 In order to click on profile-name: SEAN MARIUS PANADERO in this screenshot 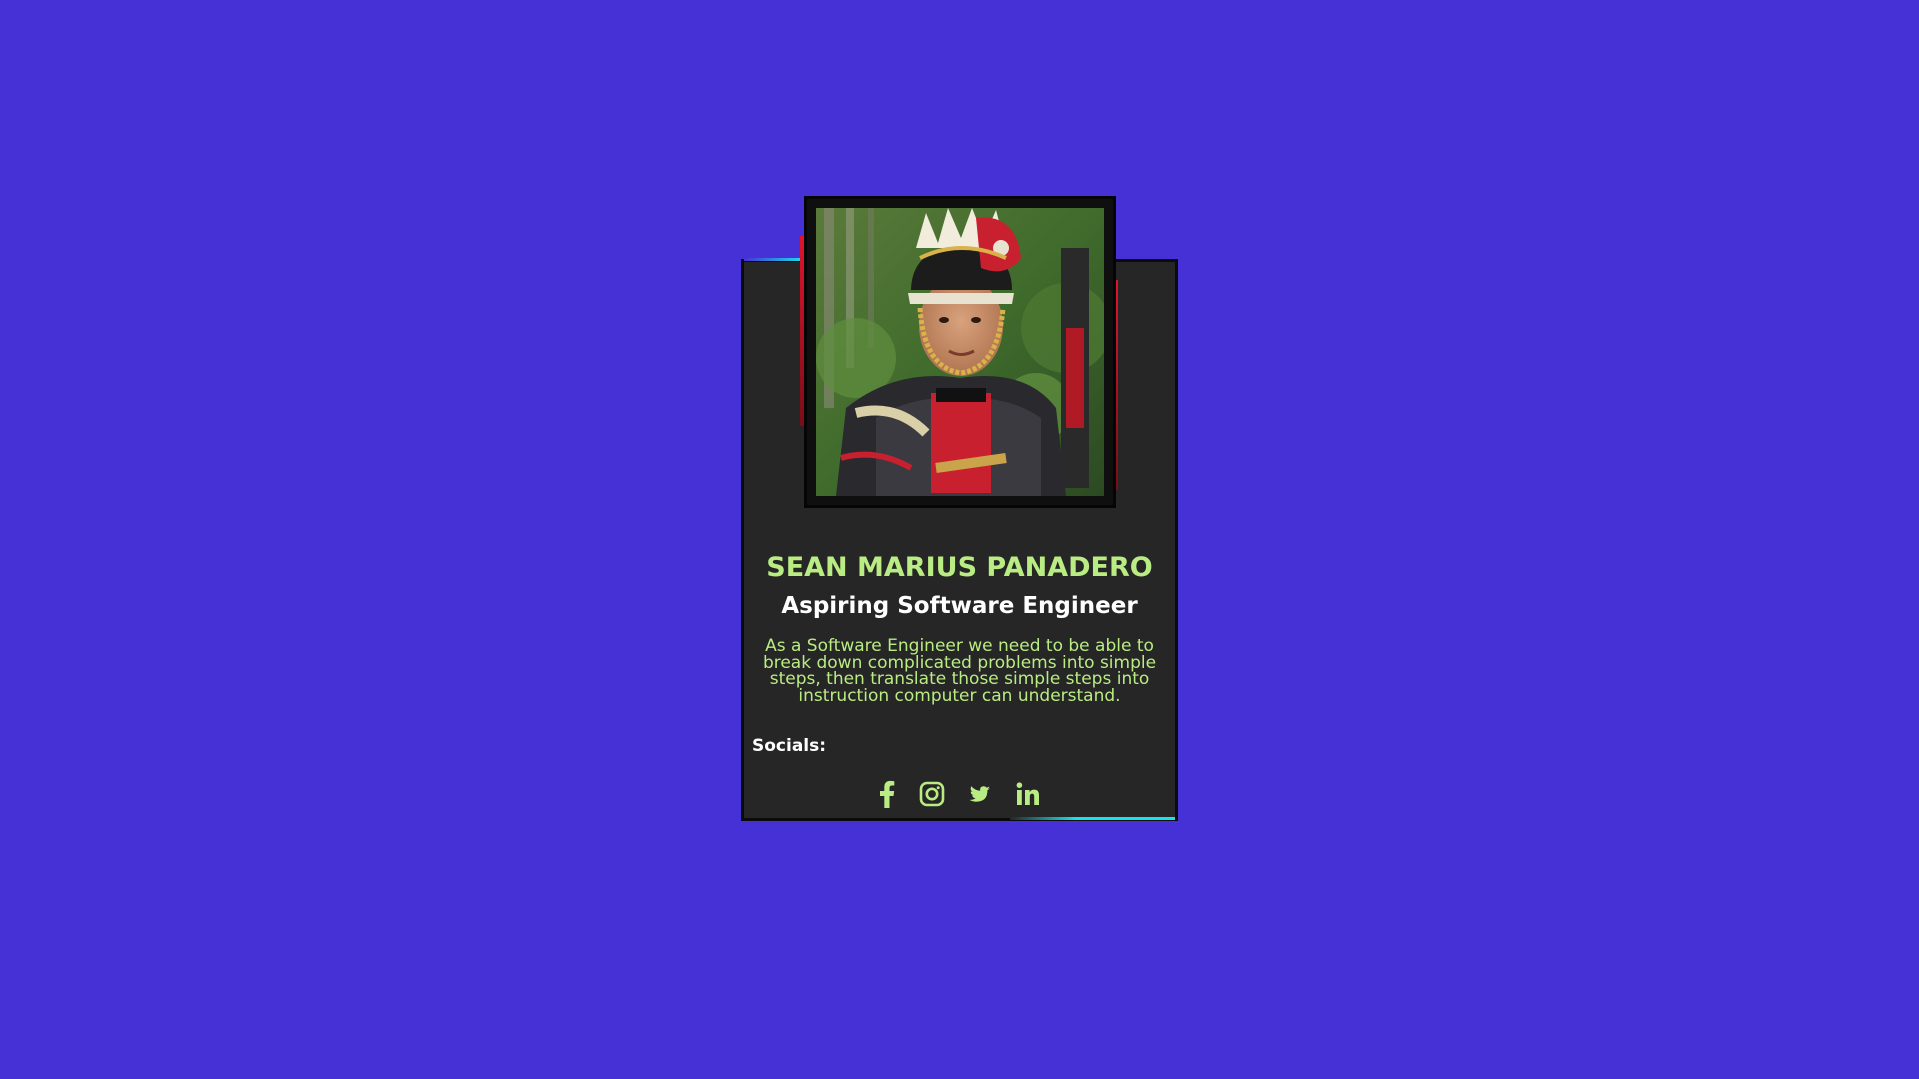, I will do `click(959, 567)`.